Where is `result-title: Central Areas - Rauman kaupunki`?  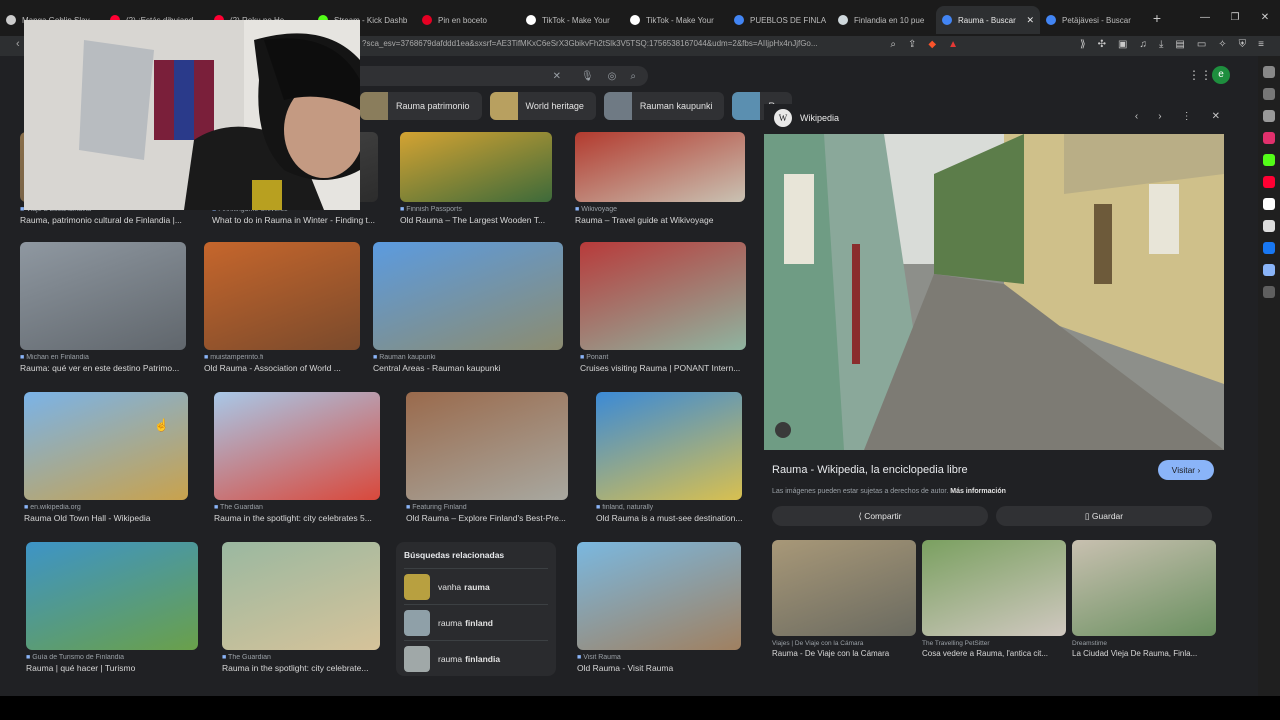 result-title: Central Areas - Rauman kaupunki is located at coordinates (468, 368).